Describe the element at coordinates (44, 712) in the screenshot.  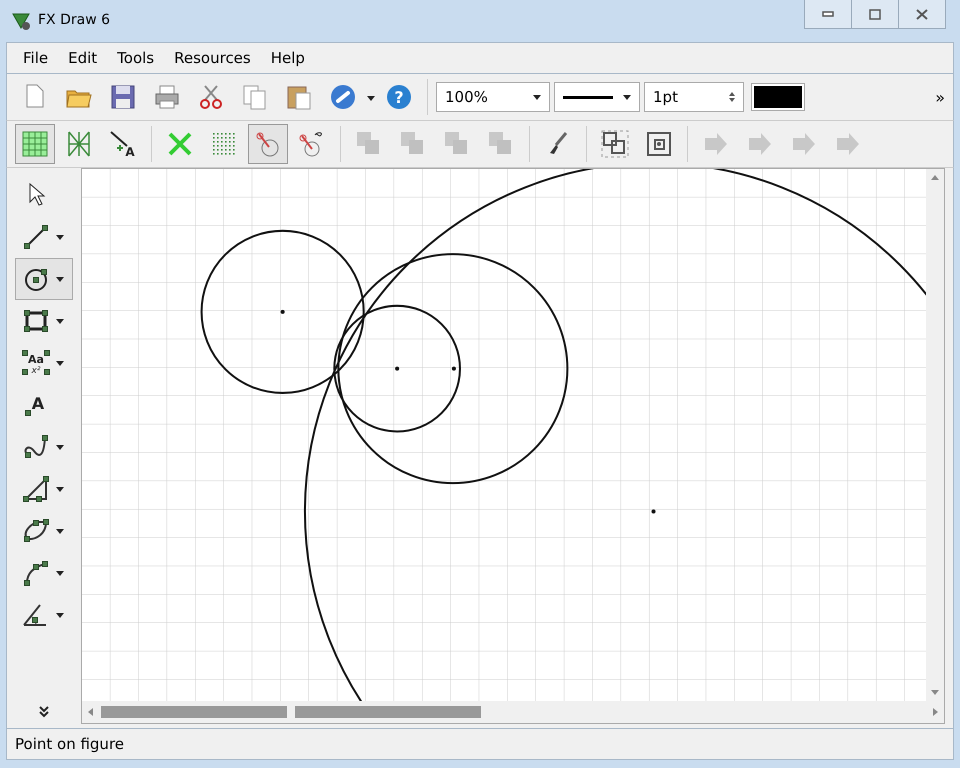
I see `chevron-down-icon` at that location.